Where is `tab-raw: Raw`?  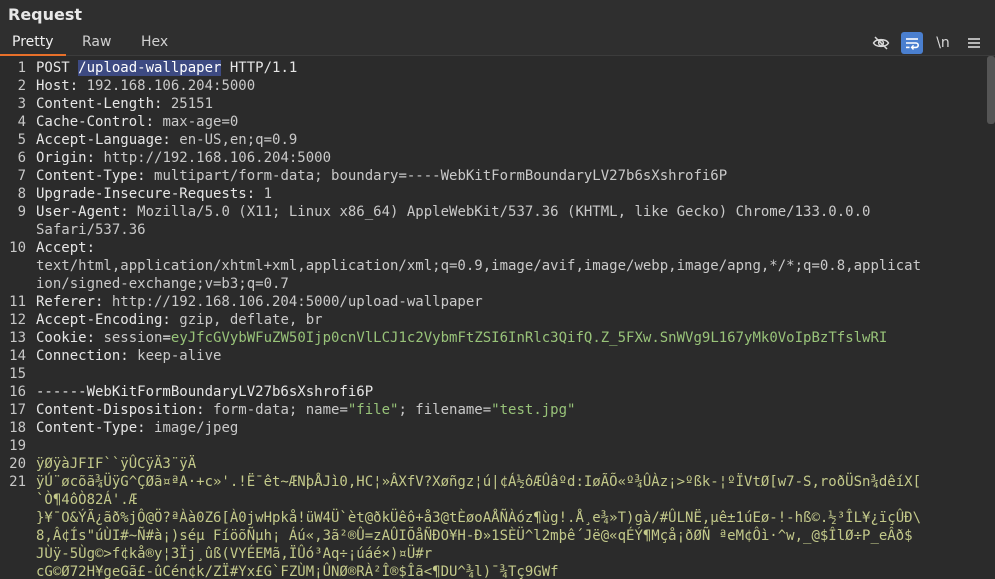 tab-raw: Raw is located at coordinates (96, 42).